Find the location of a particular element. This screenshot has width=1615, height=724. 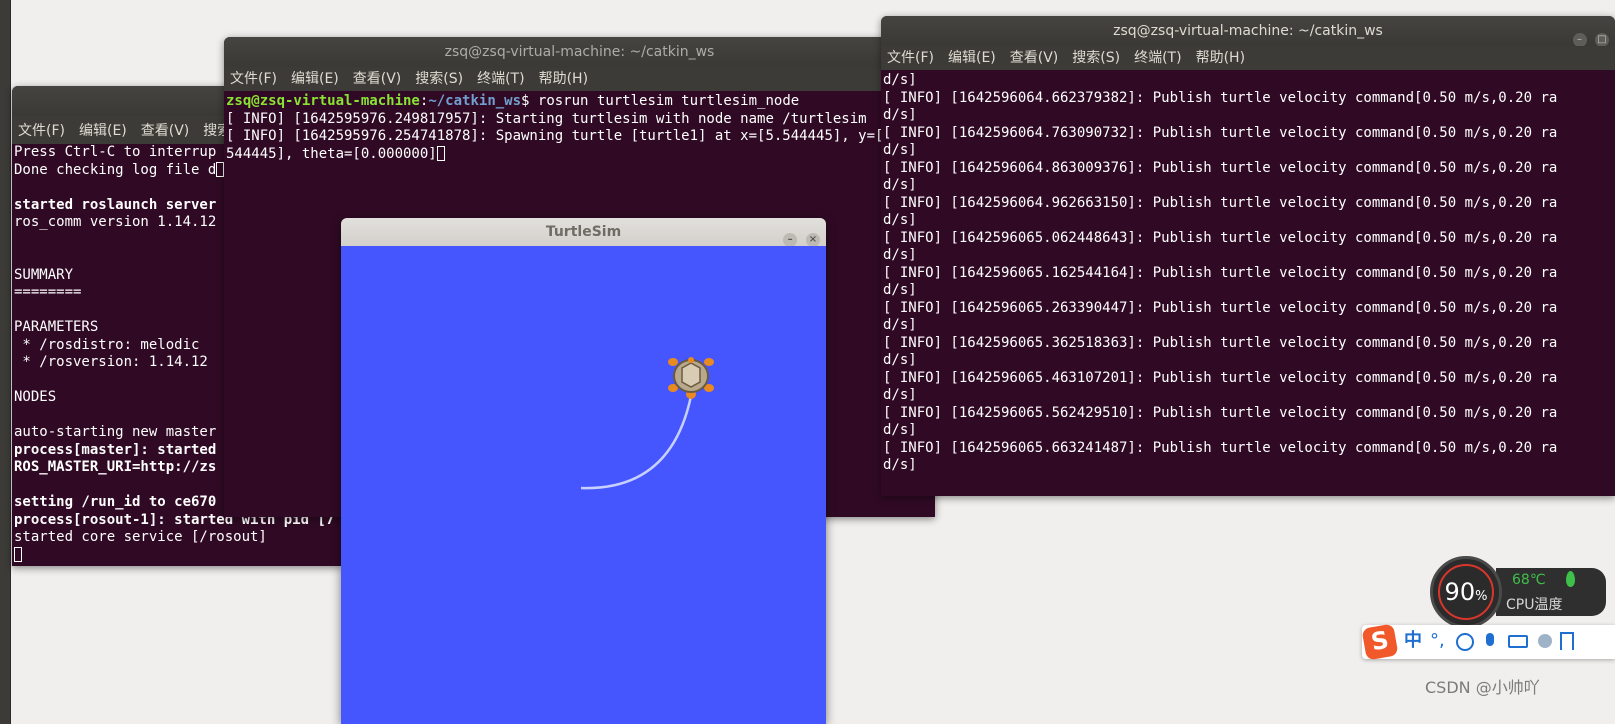

prompt-dollar: $ is located at coordinates (529, 101).